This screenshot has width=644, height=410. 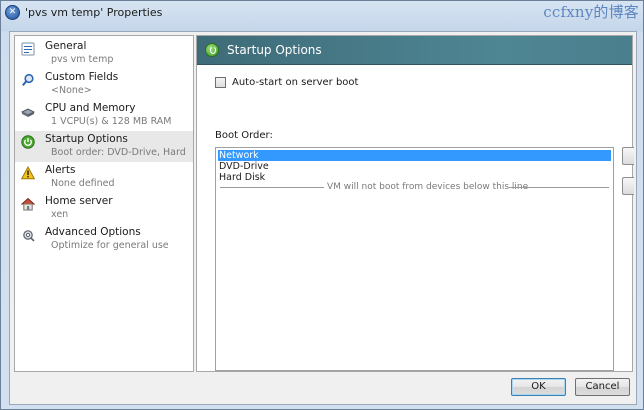 What do you see at coordinates (82, 59) in the screenshot?
I see `nav-item-subtitle: pvs vm temp` at bounding box center [82, 59].